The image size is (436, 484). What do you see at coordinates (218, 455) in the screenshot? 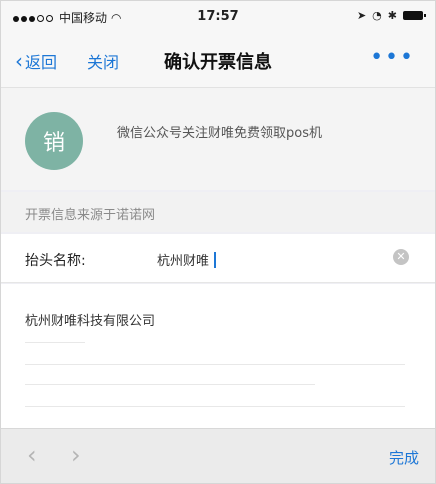
I see `keyboard-accessory-bar: ‹ › 完成` at bounding box center [218, 455].